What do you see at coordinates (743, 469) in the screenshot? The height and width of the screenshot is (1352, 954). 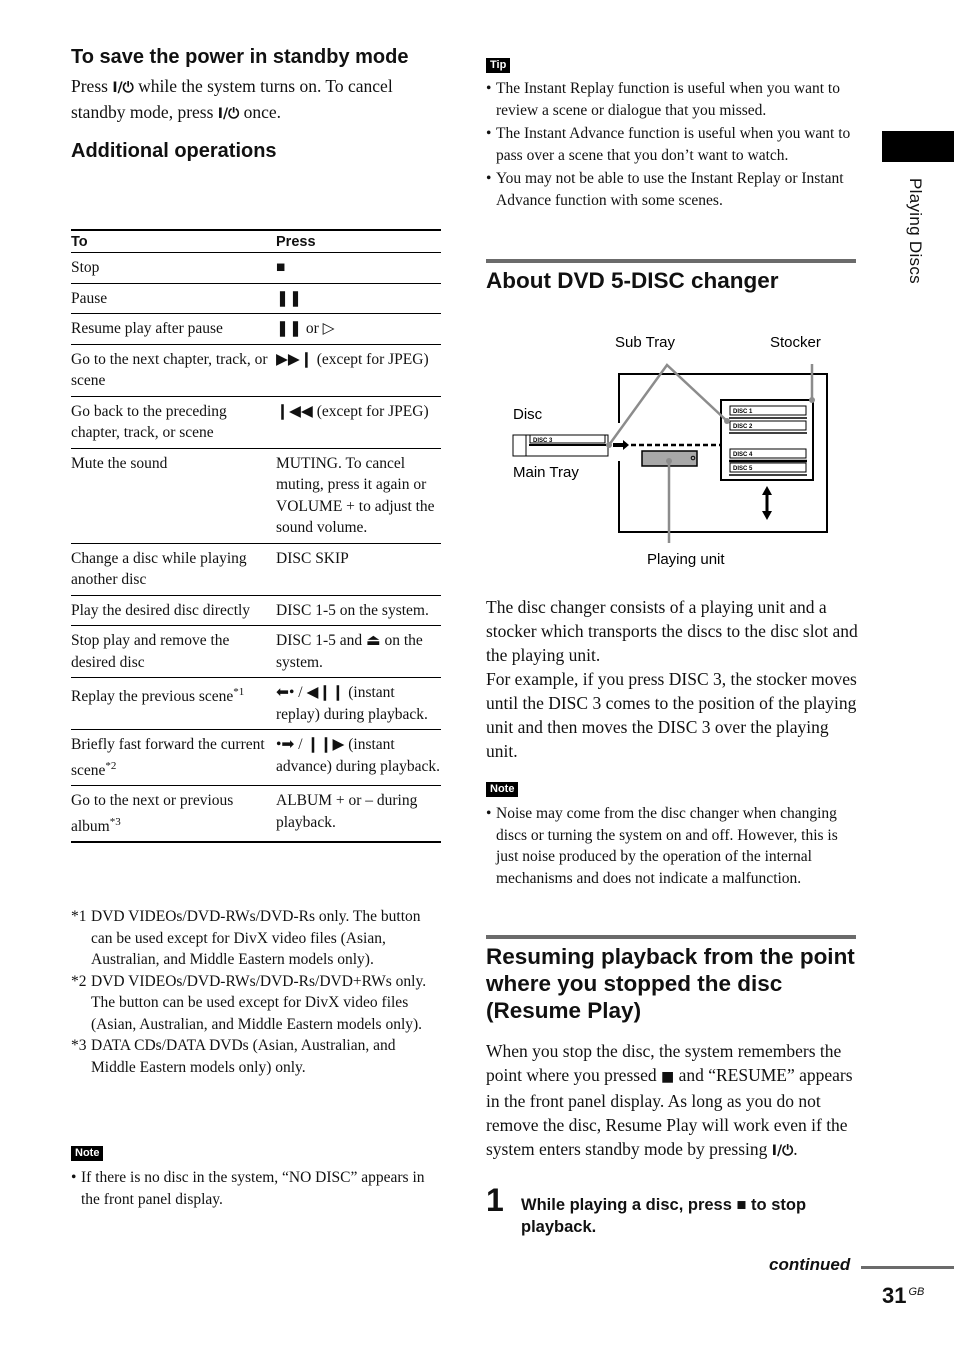 I see `disc-5-label: DISC 5` at bounding box center [743, 469].